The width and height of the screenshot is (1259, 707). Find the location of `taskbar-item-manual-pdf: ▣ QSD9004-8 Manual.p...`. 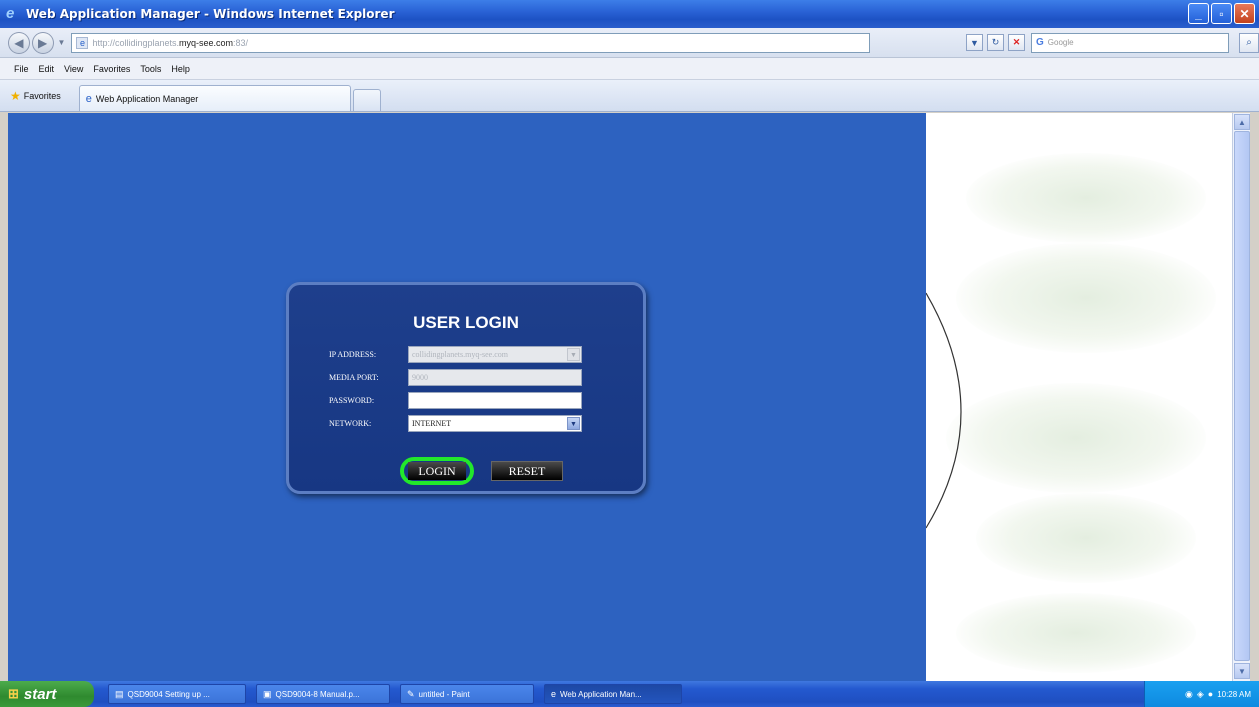

taskbar-item-manual-pdf: ▣ QSD9004-8 Manual.p... is located at coordinates (323, 694).